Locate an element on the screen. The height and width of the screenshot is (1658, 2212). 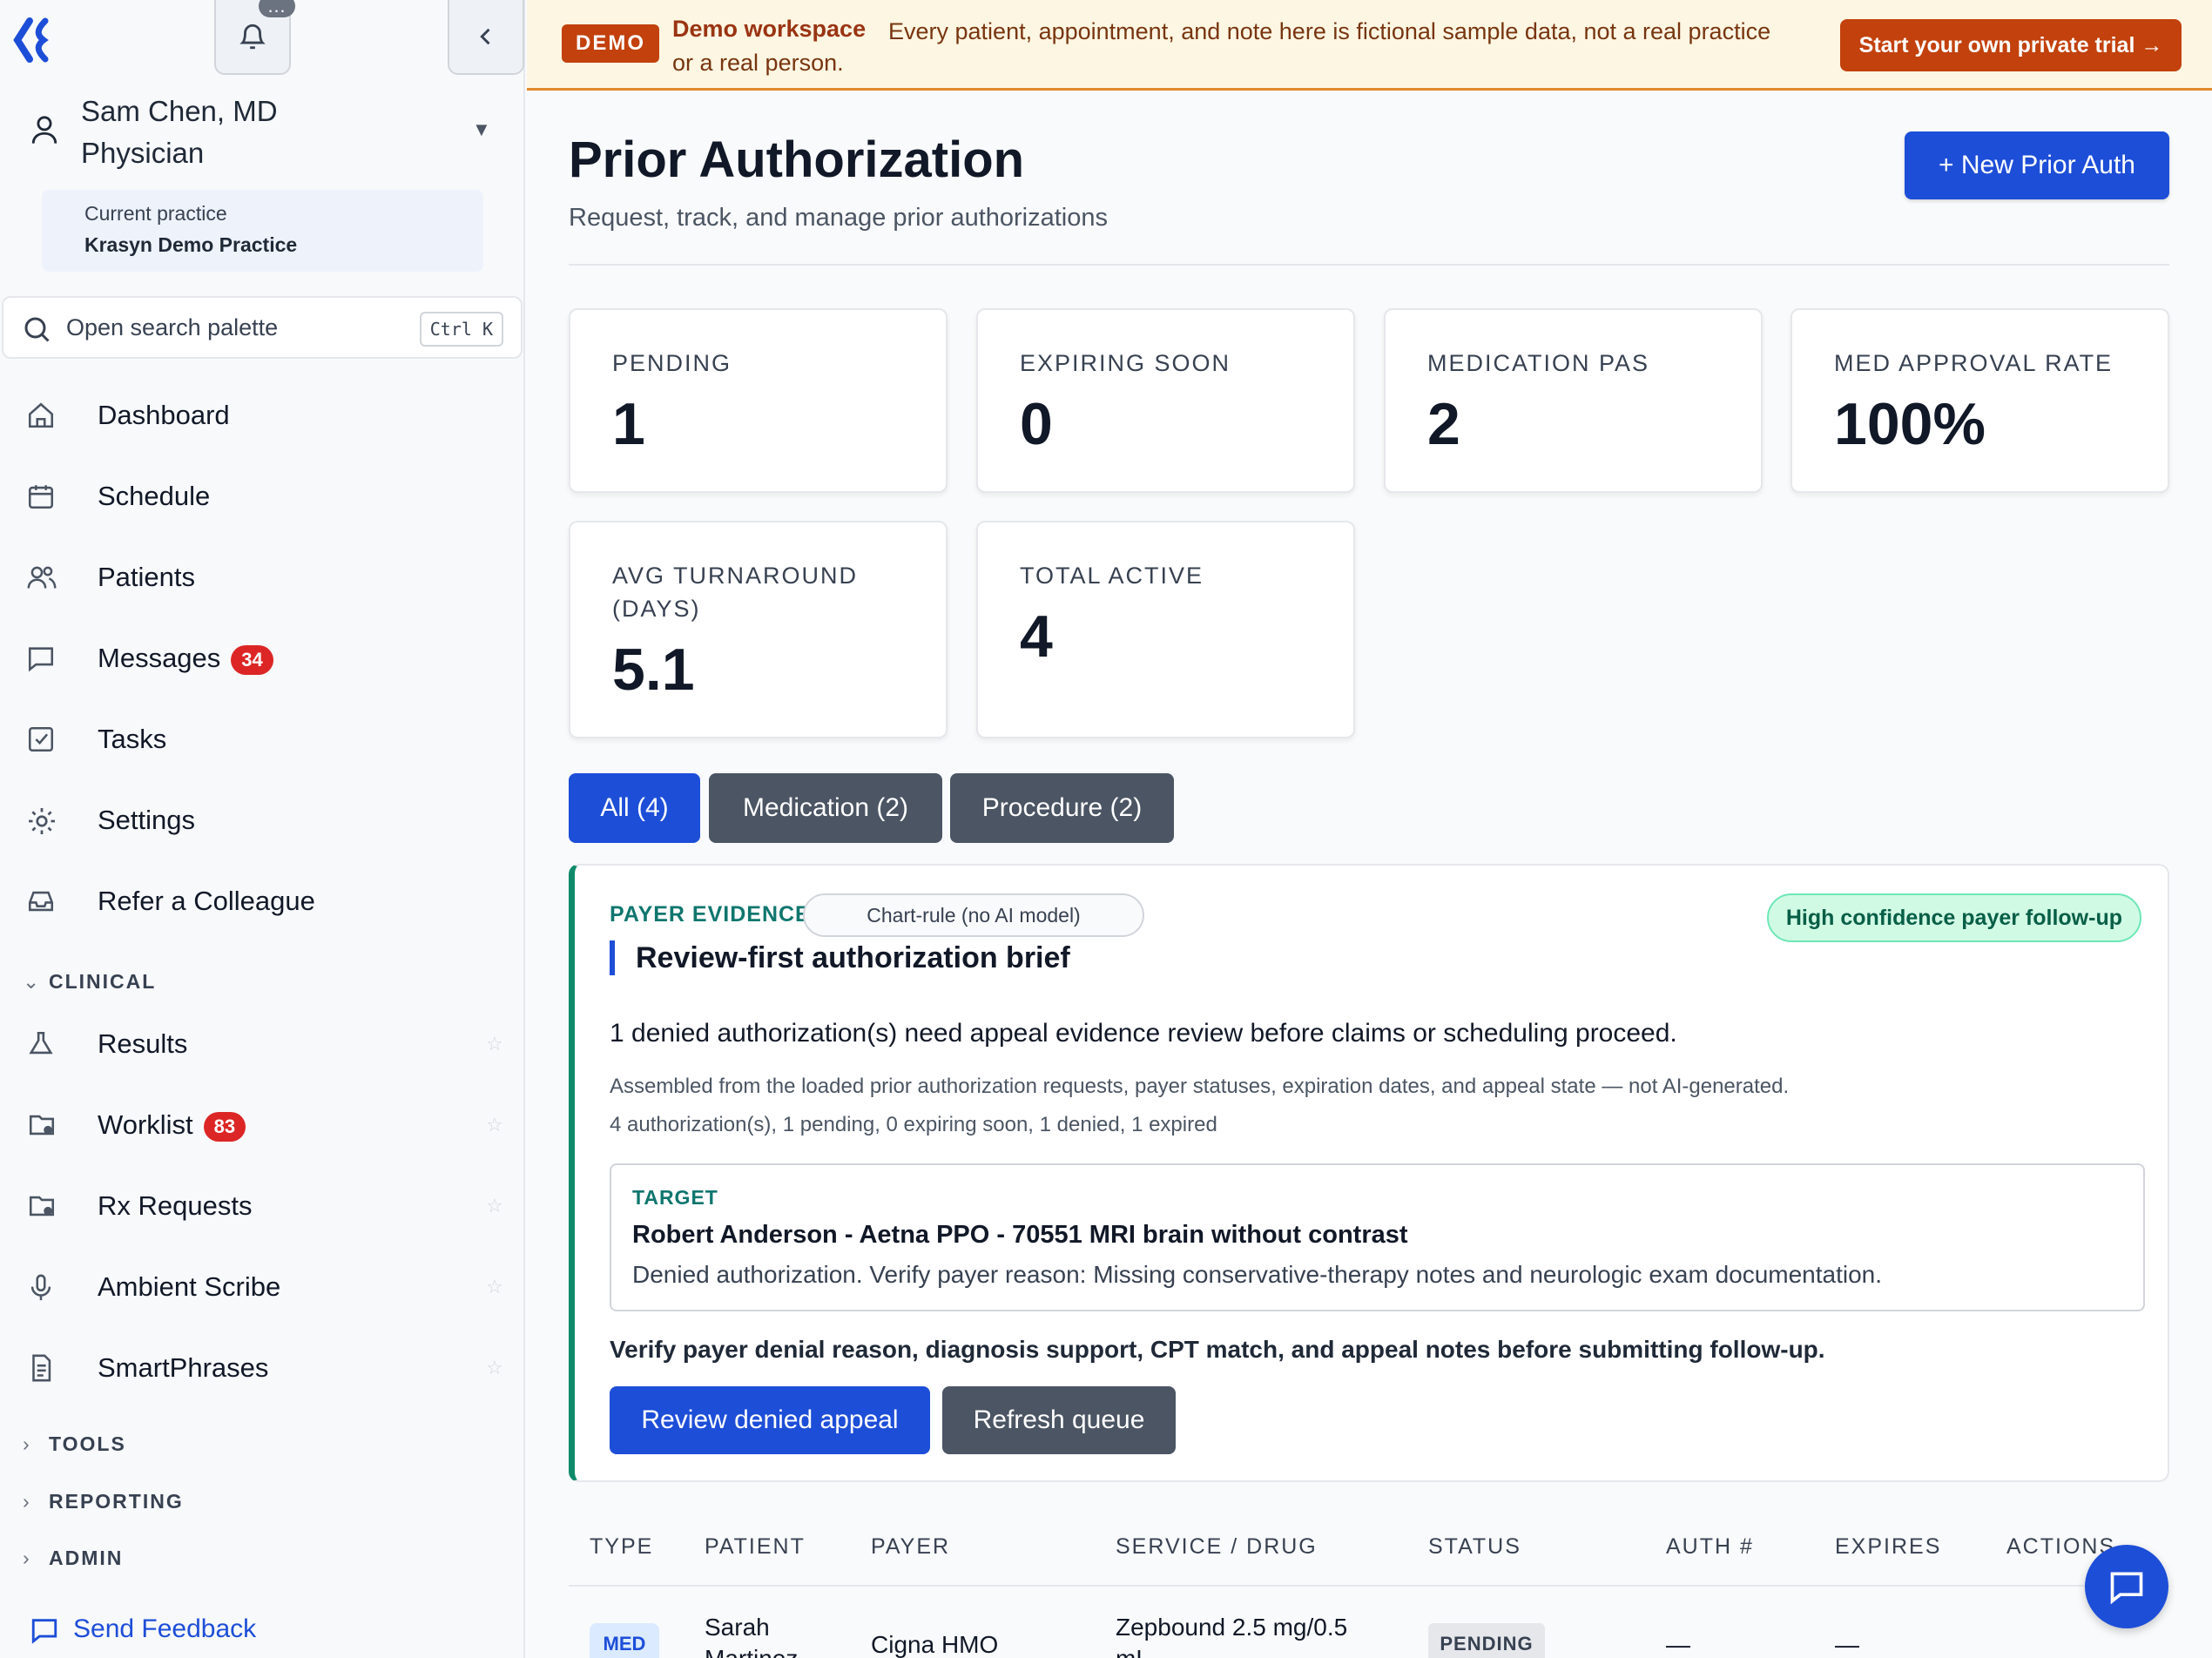
auth-number-cell: — is located at coordinates (1678, 1644).